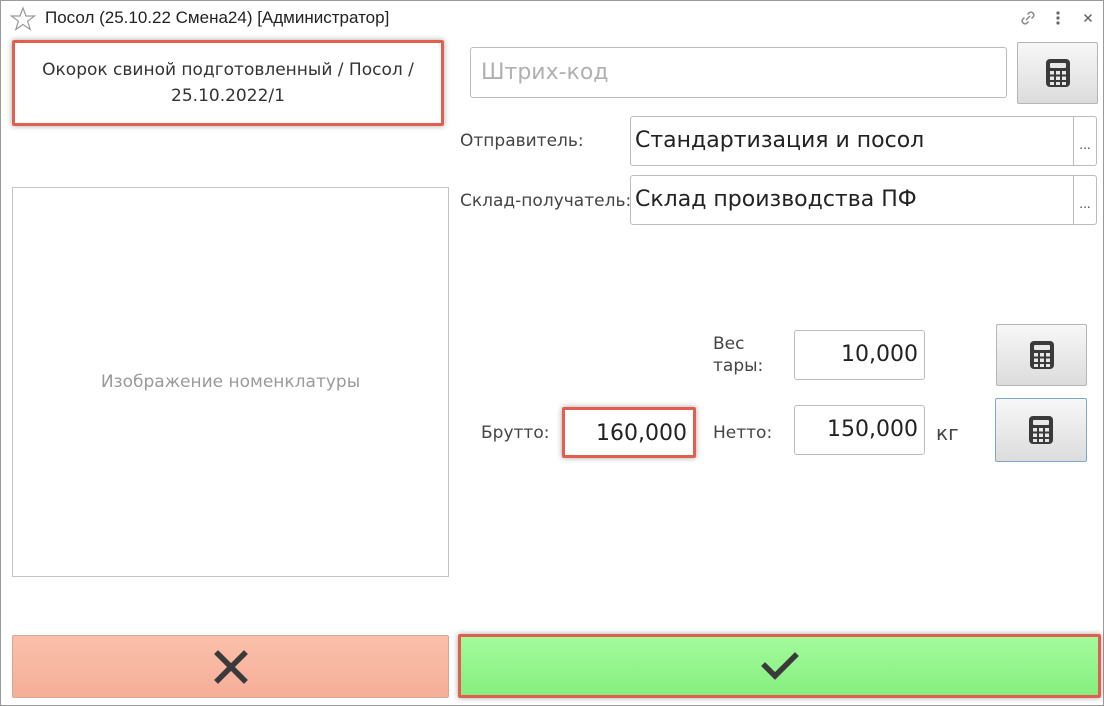 The width and height of the screenshot is (1104, 706). I want to click on tare-label: Вес тары:, so click(738, 355).